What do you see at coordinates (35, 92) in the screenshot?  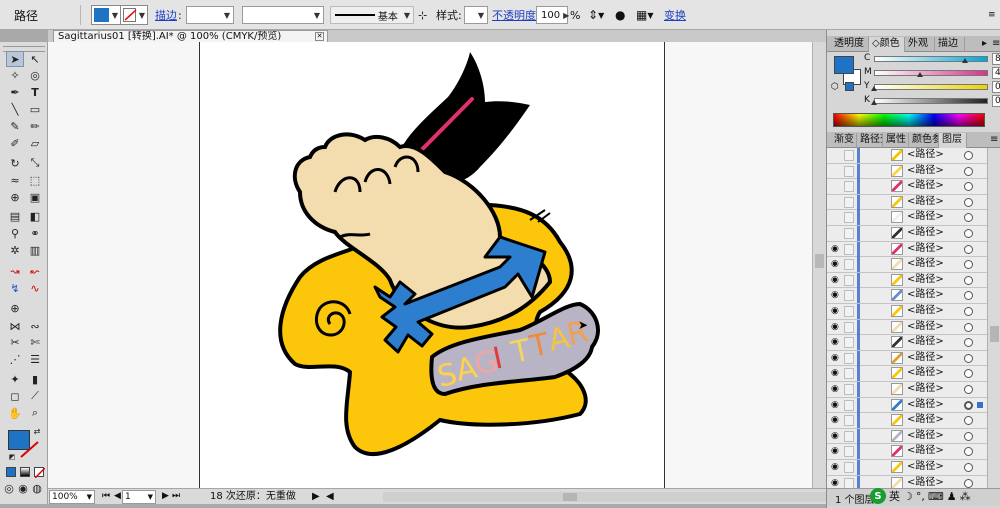 I see `type-tool-icon: T` at bounding box center [35, 92].